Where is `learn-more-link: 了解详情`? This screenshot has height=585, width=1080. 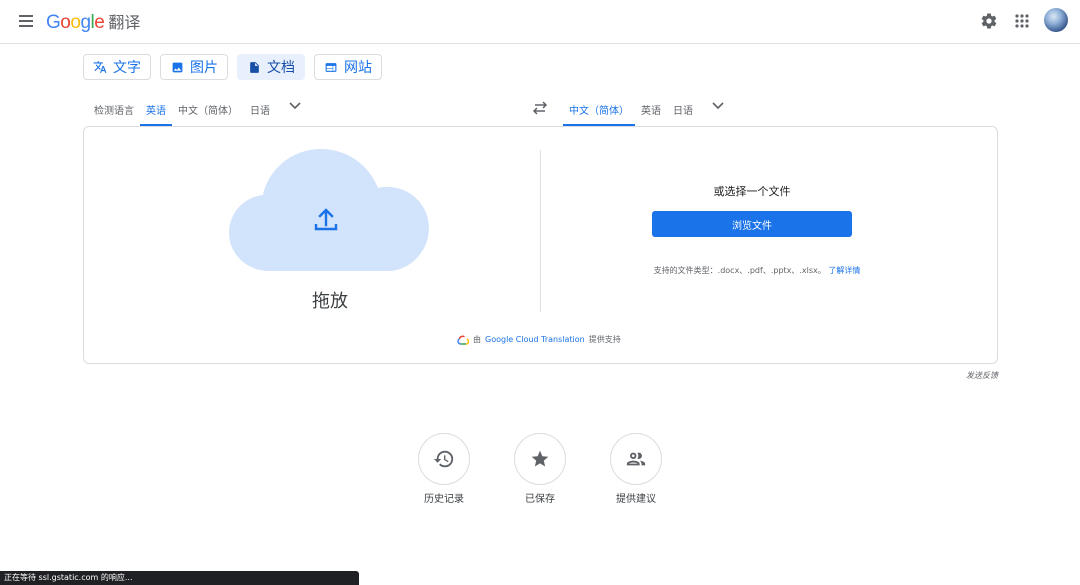 learn-more-link: 了解详情 is located at coordinates (844, 270).